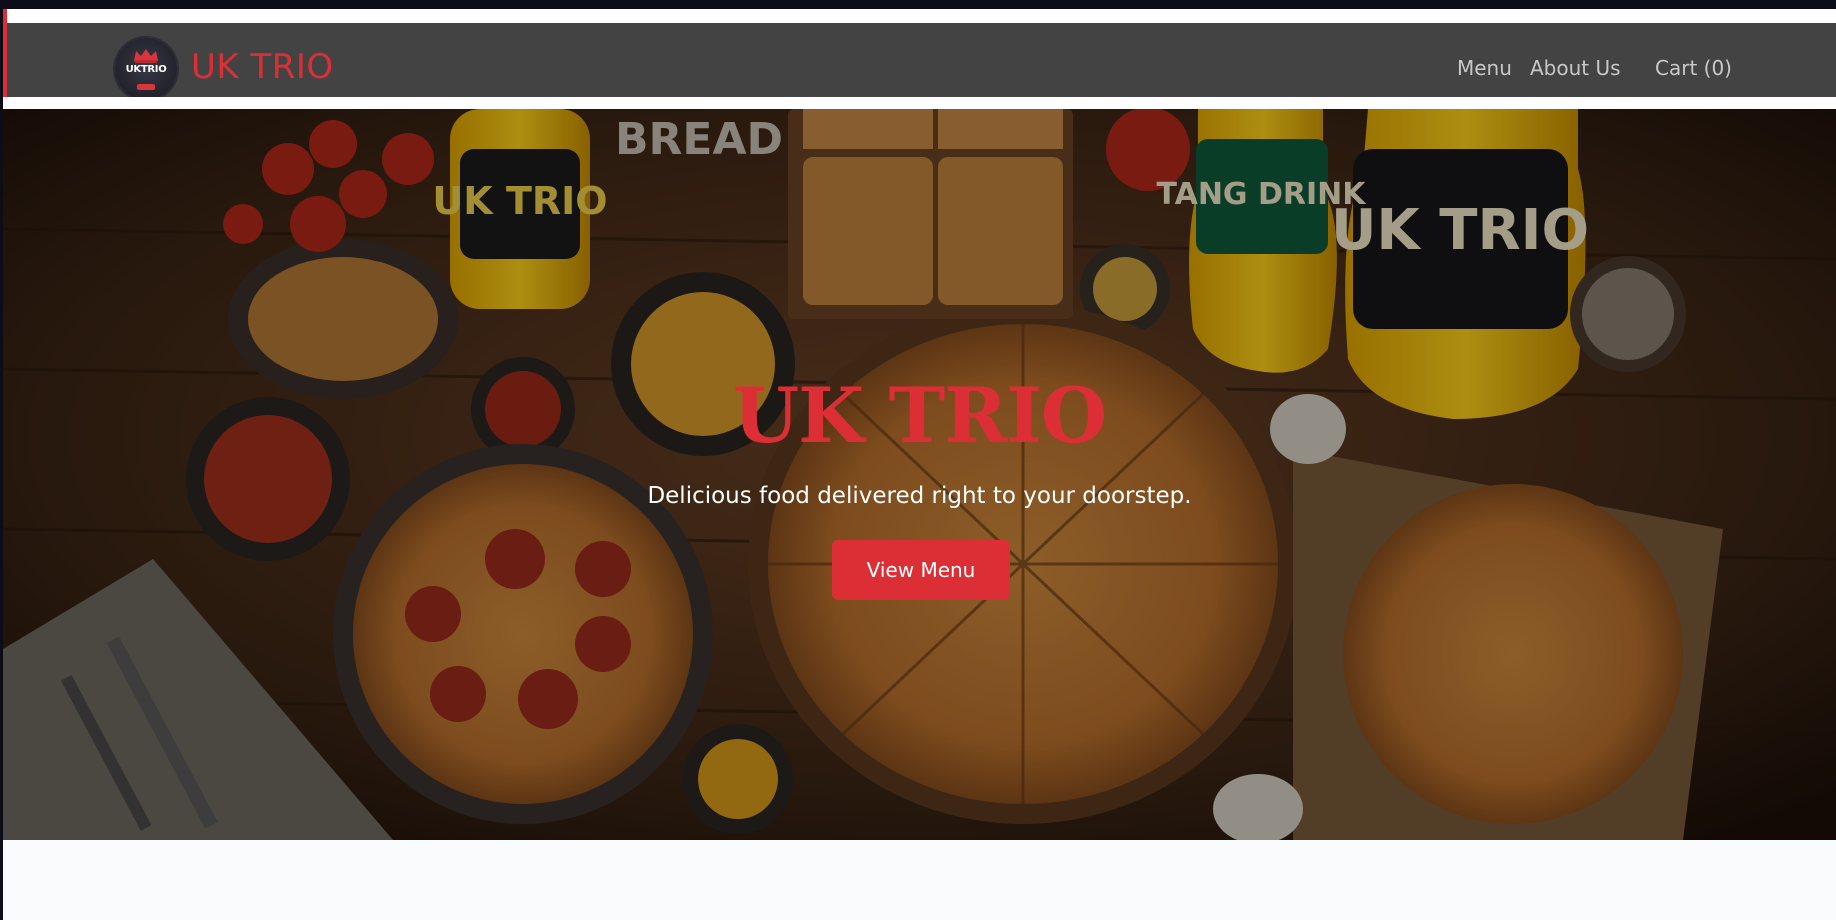  What do you see at coordinates (1693, 68) in the screenshot?
I see `nav-link-cart: Cart (0)` at bounding box center [1693, 68].